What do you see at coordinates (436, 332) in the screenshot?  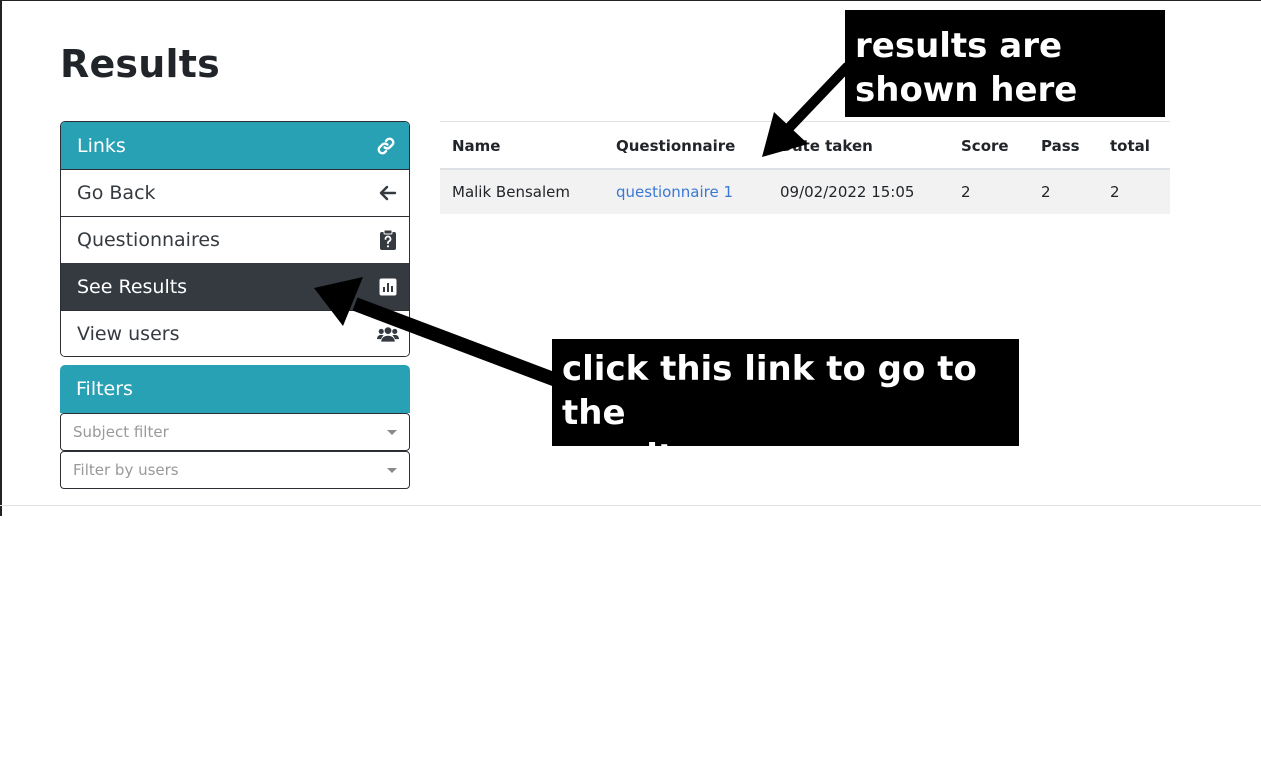 I see `arrow-to-see-results-link` at bounding box center [436, 332].